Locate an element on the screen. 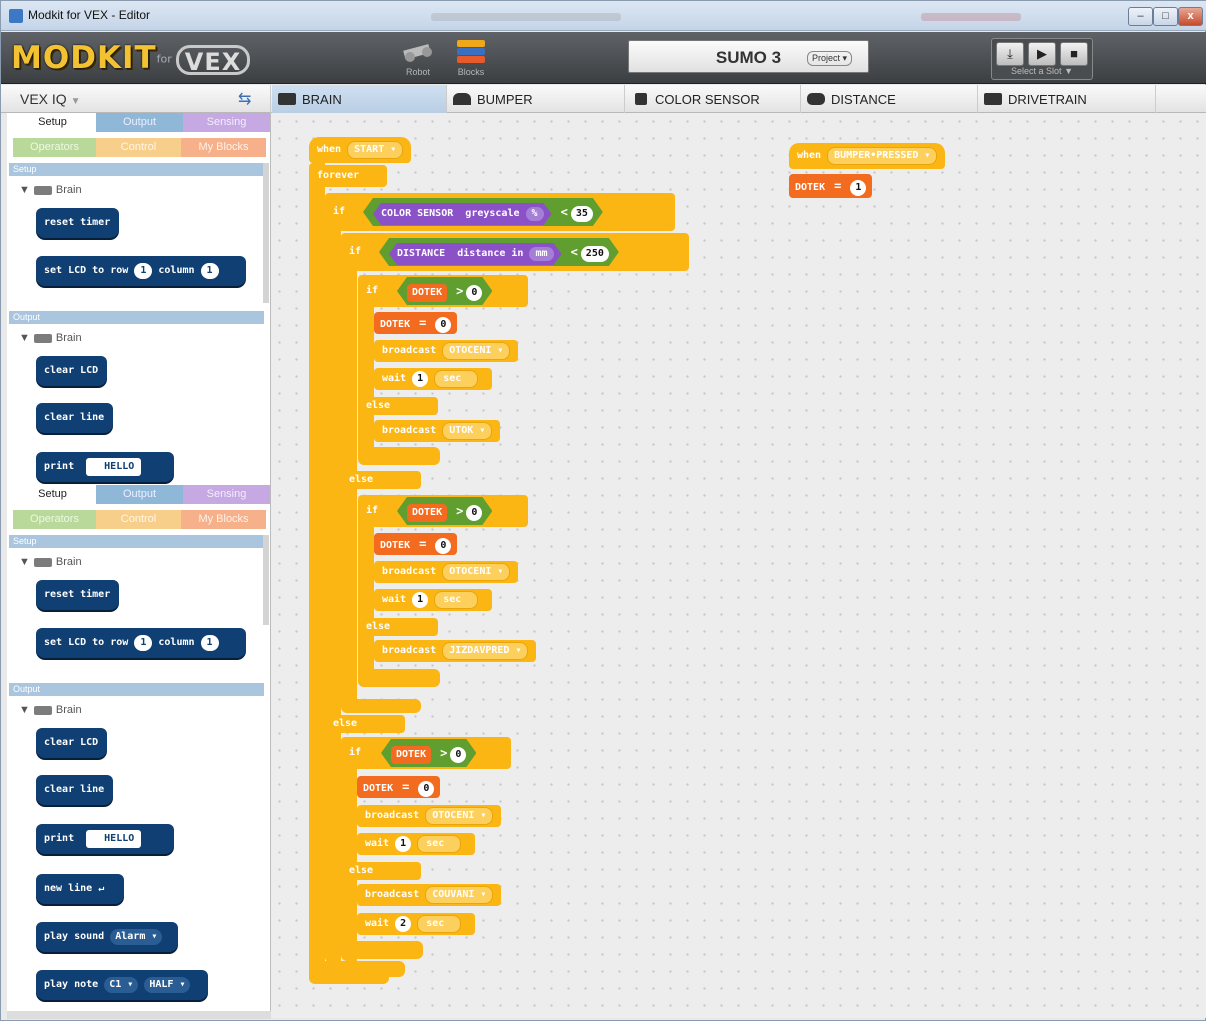 The height and width of the screenshot is (1021, 1206). play-note-block: play note C1 ▾ HALF ▾ is located at coordinates (122, 985).